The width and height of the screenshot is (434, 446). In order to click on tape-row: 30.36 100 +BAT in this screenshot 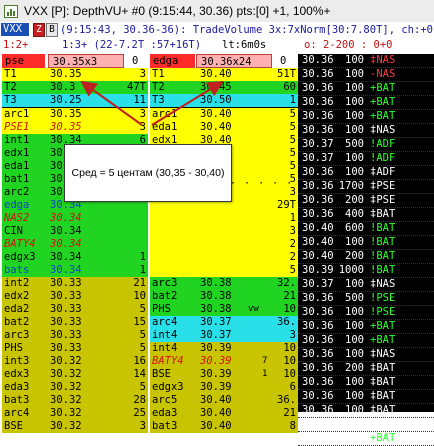, I will do `click(366, 439)`.